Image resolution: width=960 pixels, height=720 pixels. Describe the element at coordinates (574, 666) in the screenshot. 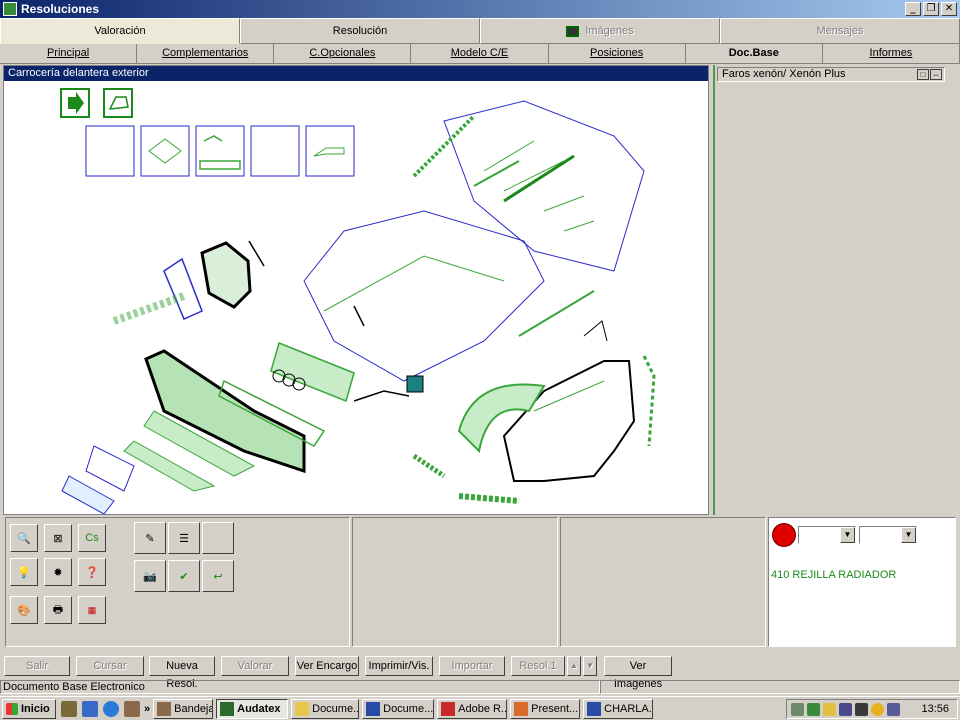

I see `prev-arrow-icon: ▲` at that location.